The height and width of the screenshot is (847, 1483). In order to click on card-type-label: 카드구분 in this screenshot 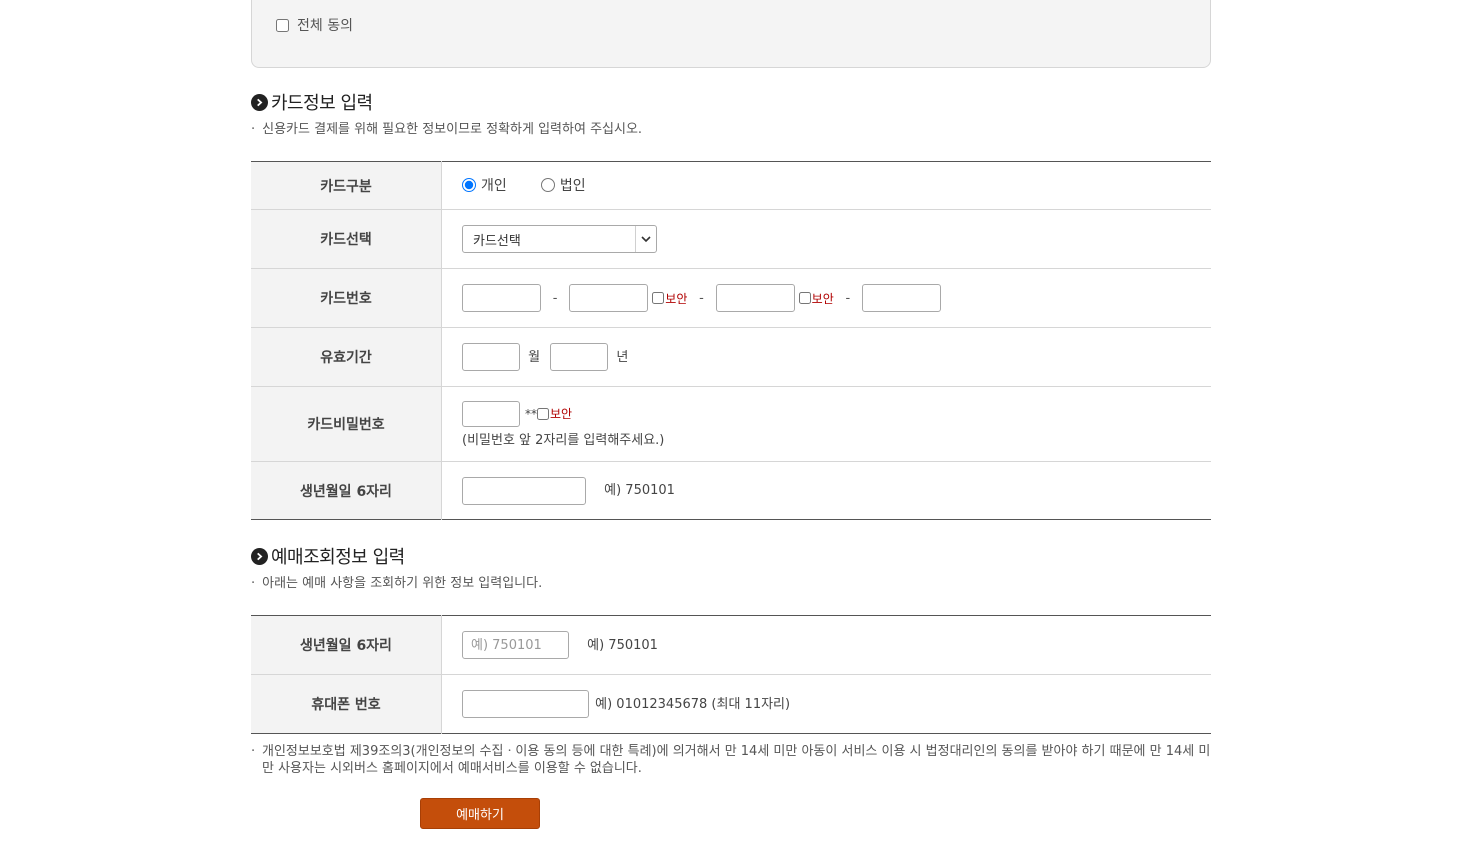, I will do `click(346, 185)`.